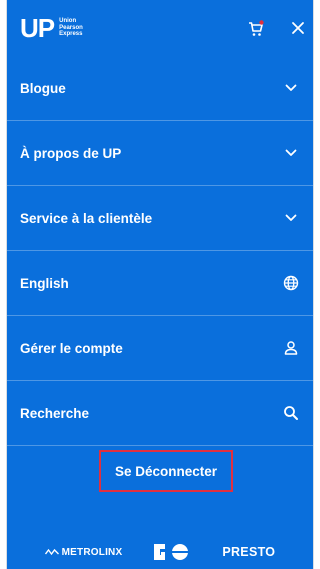 This screenshot has height=569, width=320. Describe the element at coordinates (160, 28) in the screenshot. I see `header: UP Union Pearson Express` at that location.